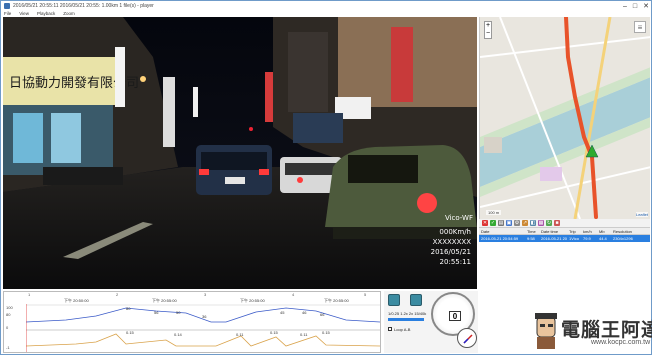 Image resolution: width=652 pixels, height=355 pixels. I want to click on stop-icon: ■, so click(557, 223).